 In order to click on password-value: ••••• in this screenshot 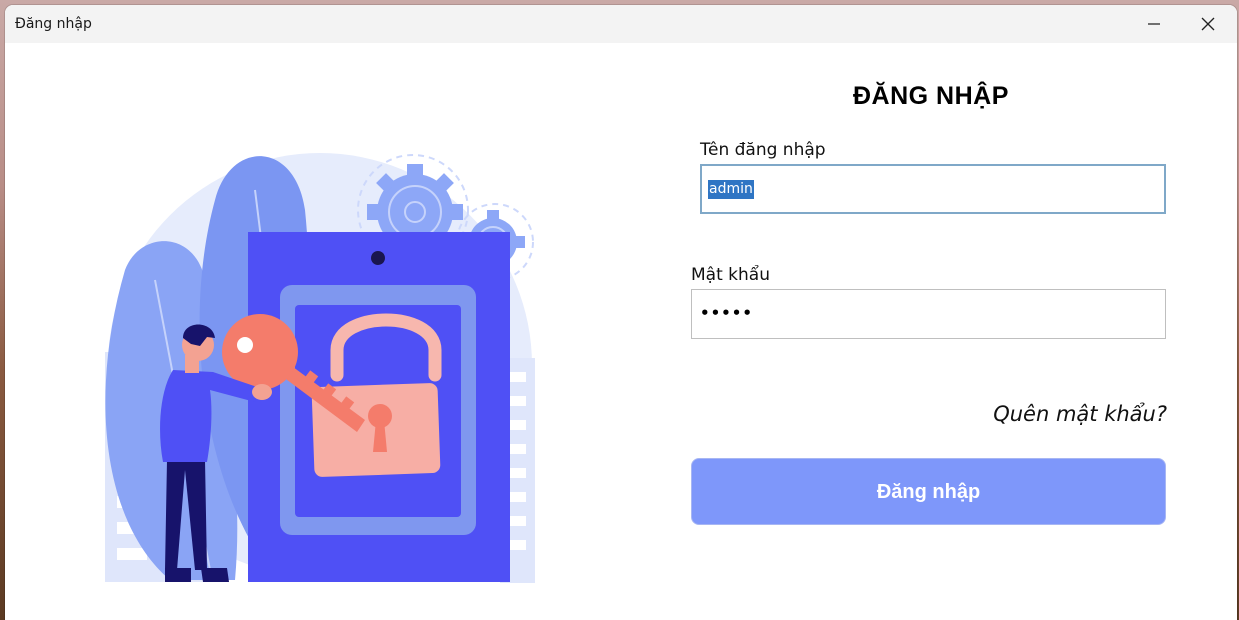, I will do `click(726, 313)`.